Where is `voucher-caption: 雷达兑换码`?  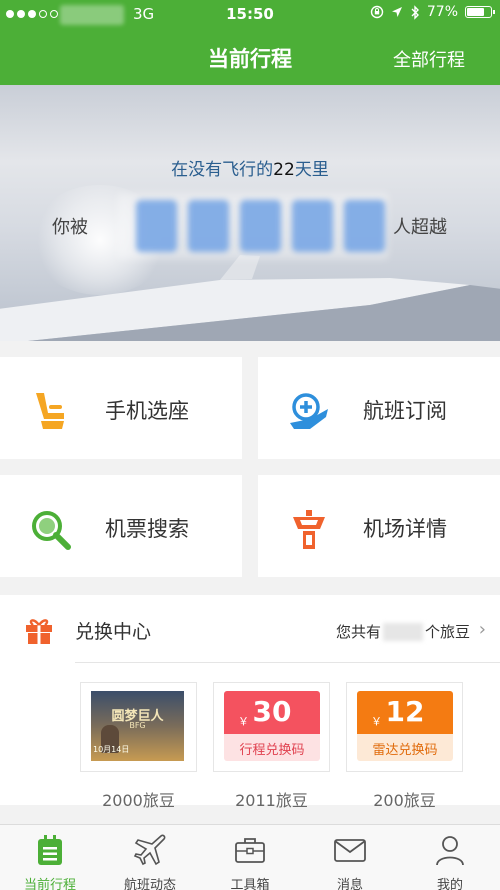 voucher-caption: 雷达兑换码 is located at coordinates (405, 747).